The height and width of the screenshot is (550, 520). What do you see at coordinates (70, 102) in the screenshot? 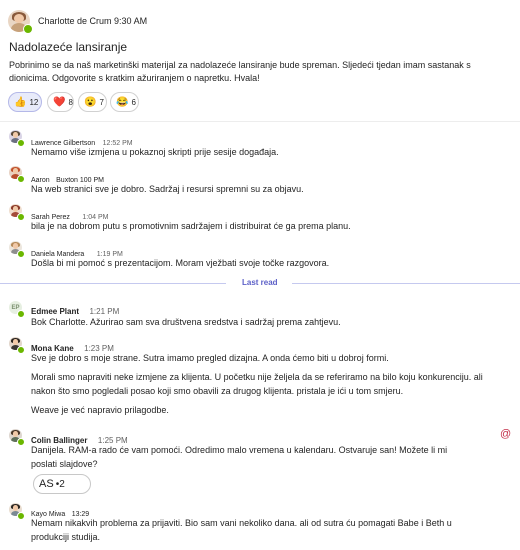
I see `reaction-count: 8` at bounding box center [70, 102].